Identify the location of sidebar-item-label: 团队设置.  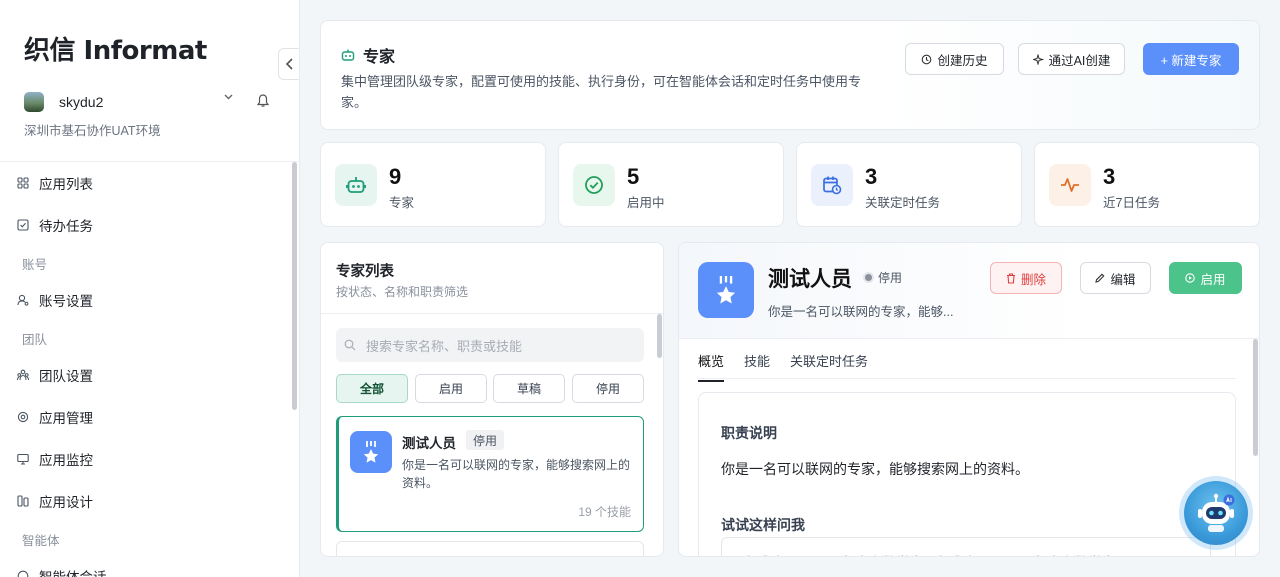
(66, 376).